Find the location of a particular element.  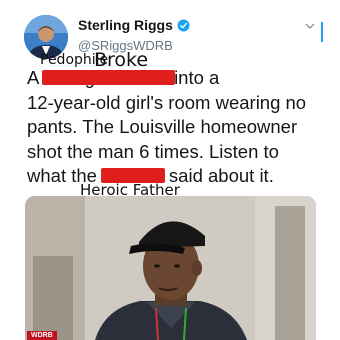

tweet-line-4: shot the man 6 times. Listen to is located at coordinates (153, 151).